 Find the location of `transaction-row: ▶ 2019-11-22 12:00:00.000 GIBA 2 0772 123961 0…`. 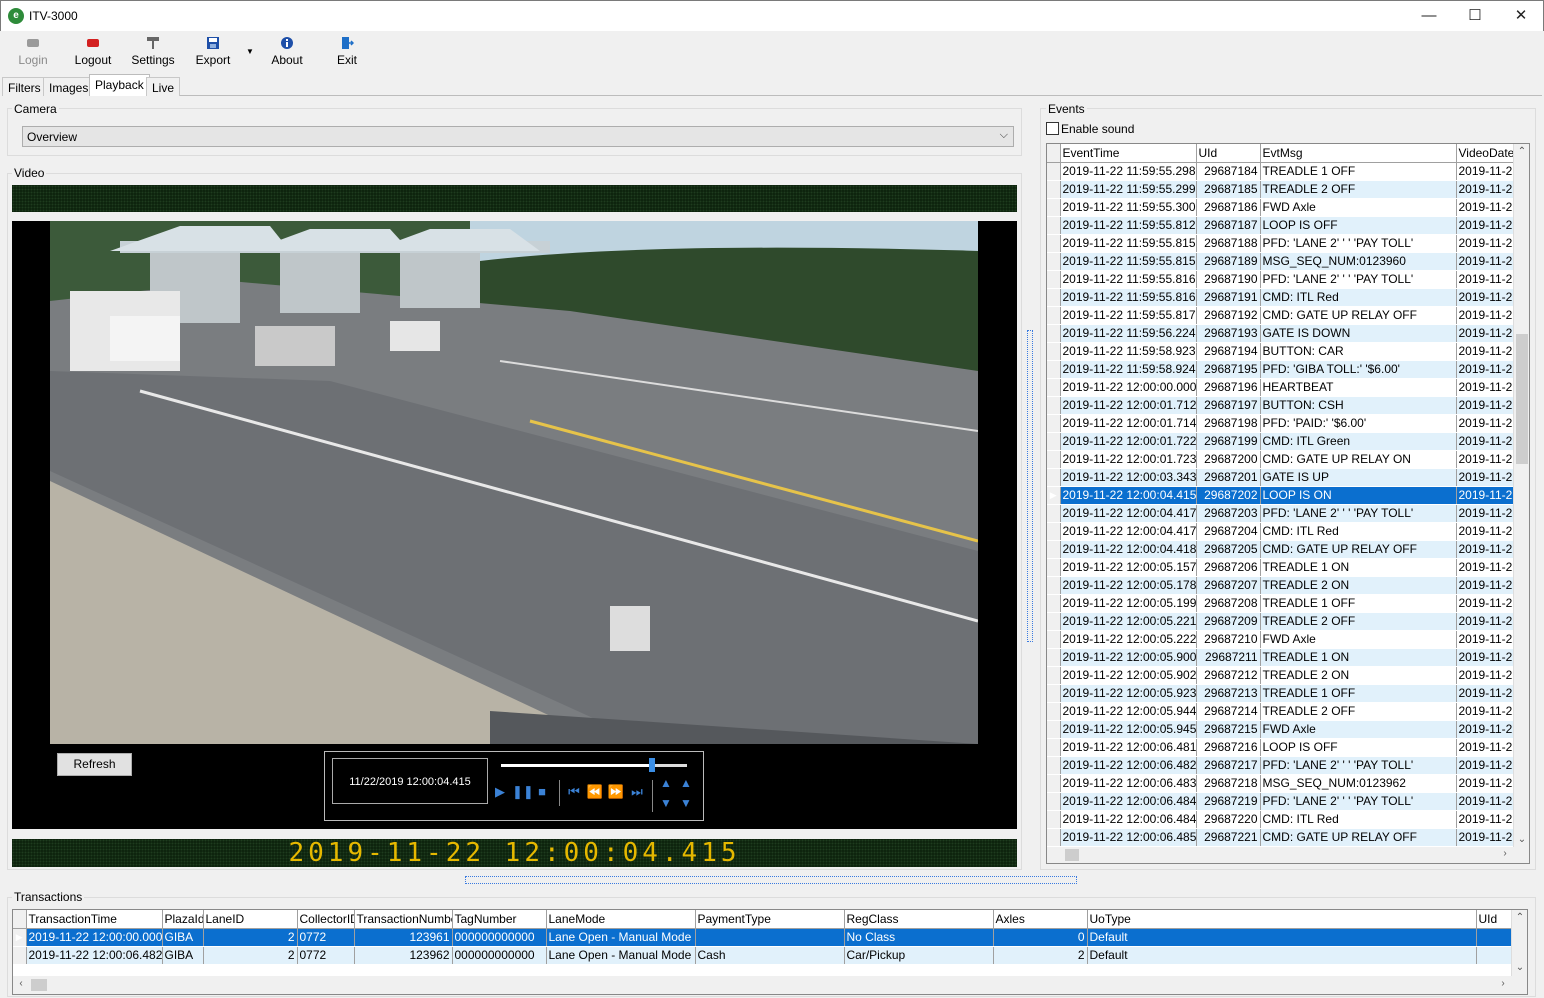

transaction-row: ▶ 2019-11-22 12:00:00.000 GIBA 2 0772 123961 0… is located at coordinates (763, 937).